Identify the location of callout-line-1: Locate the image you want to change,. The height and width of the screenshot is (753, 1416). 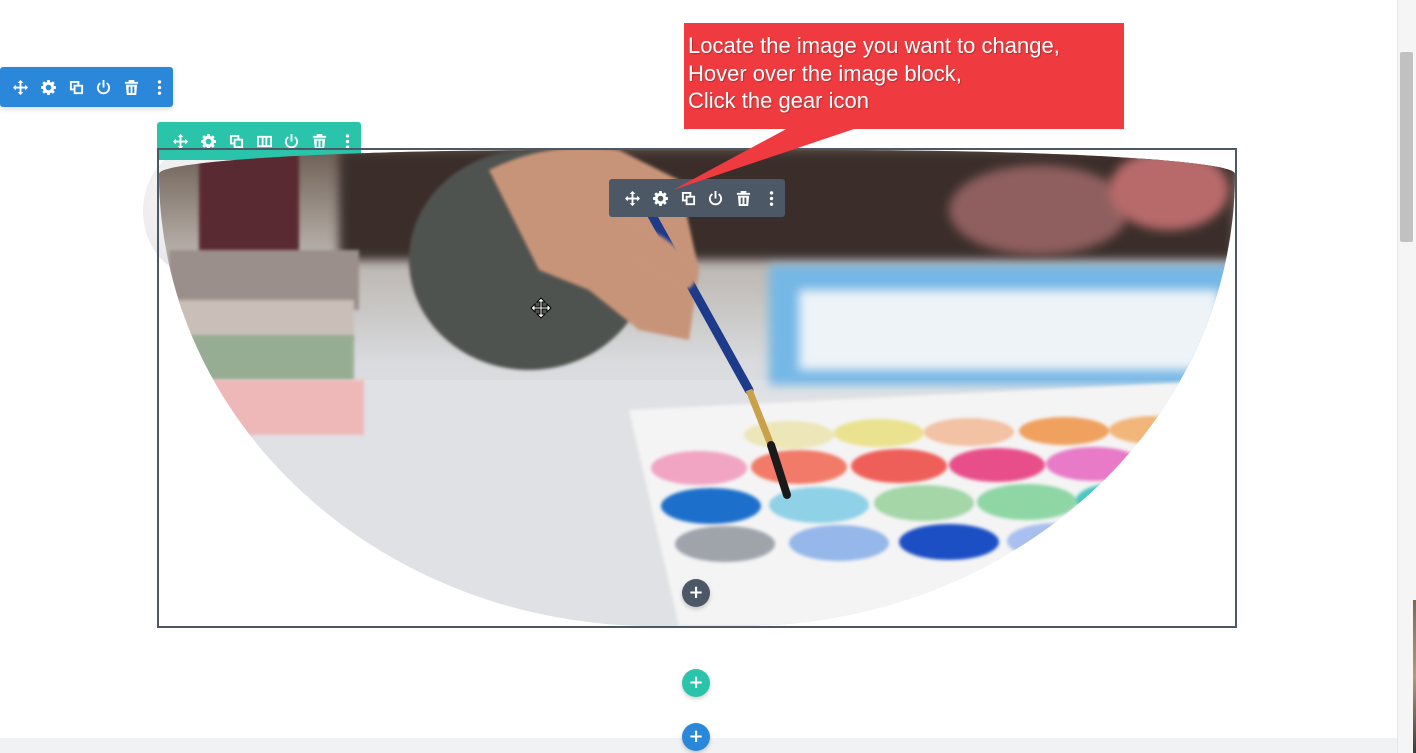
(874, 45).